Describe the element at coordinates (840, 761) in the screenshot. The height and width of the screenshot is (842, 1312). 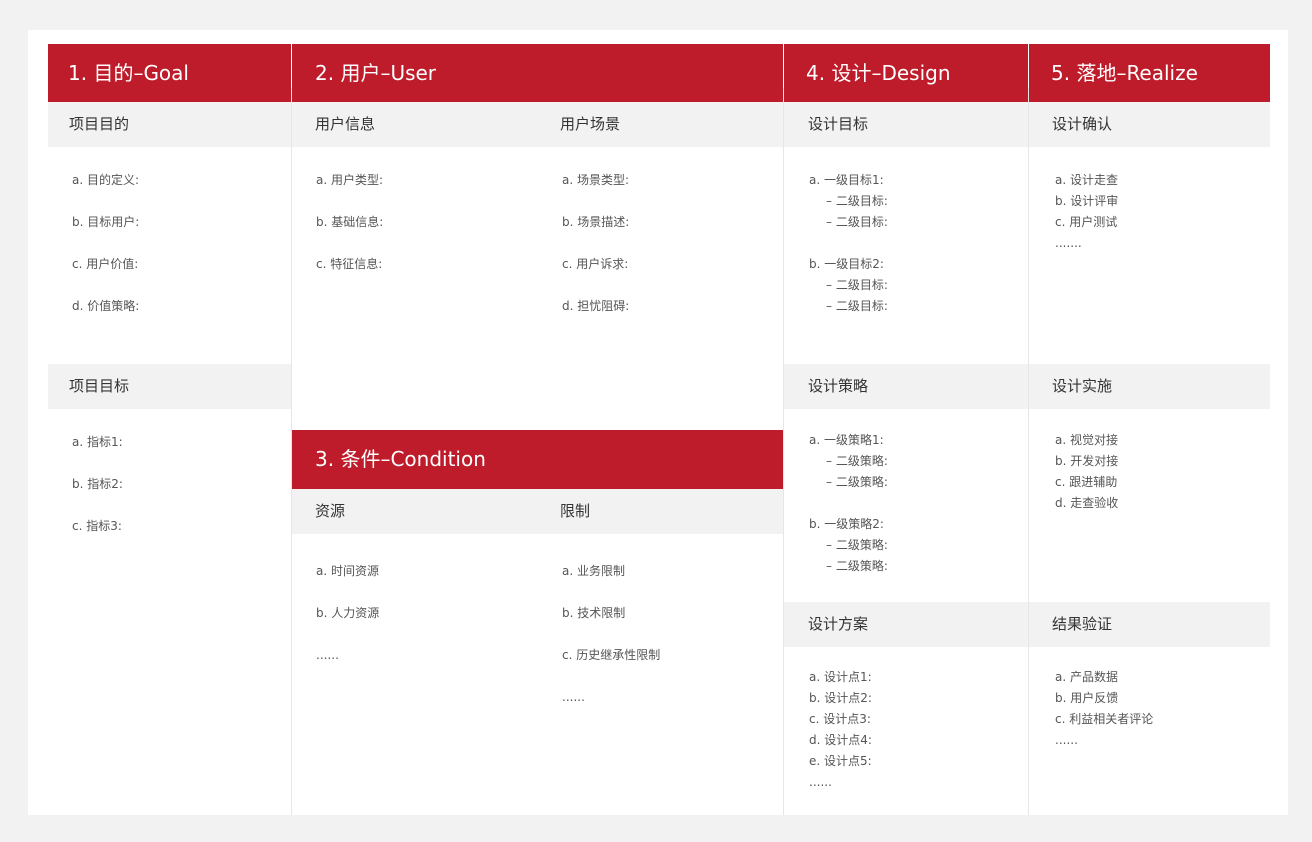
I see `list-item: e. 设计点5:` at that location.